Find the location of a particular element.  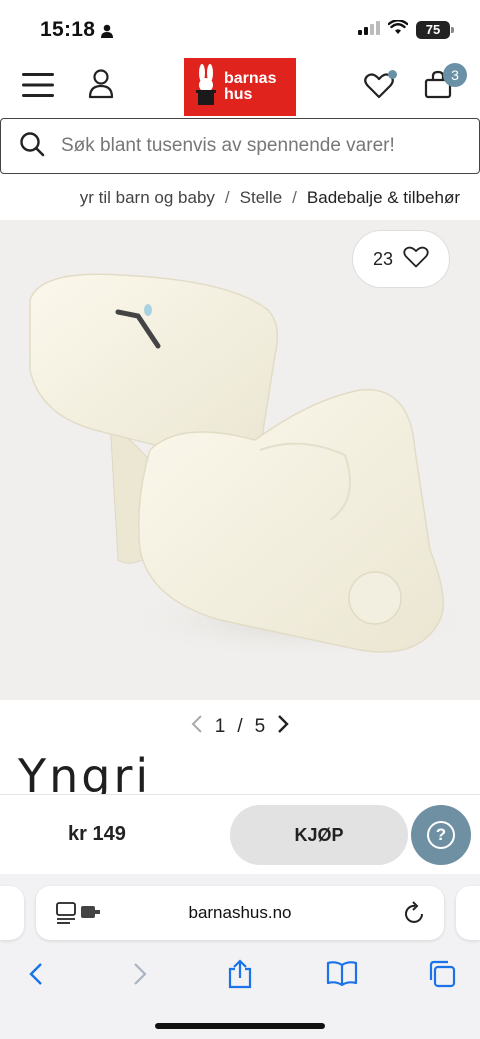

help-button: ? is located at coordinates (441, 835).